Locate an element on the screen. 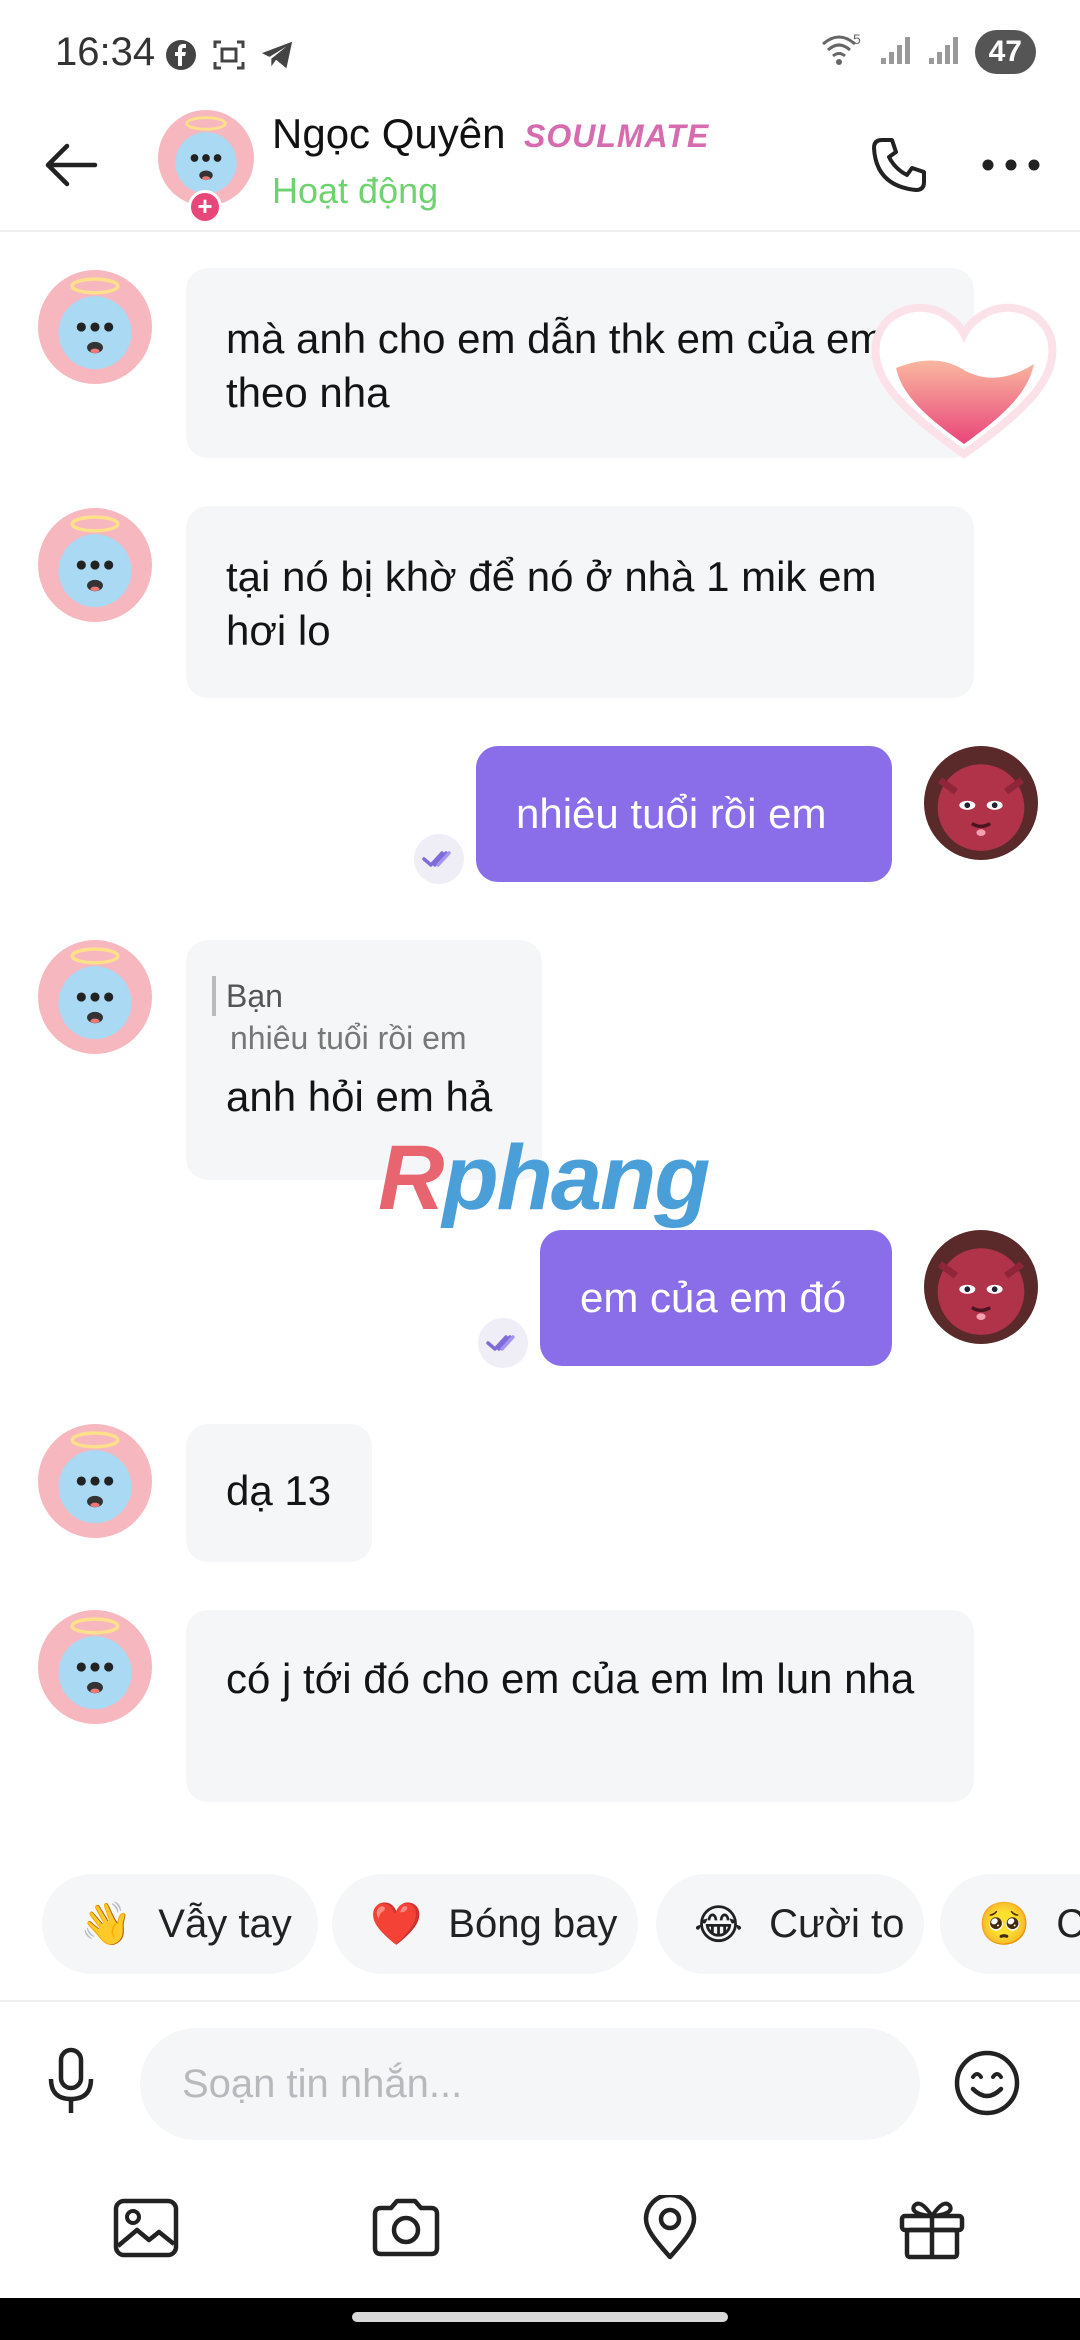 The width and height of the screenshot is (1080, 2340). gift-button is located at coordinates (932, 2228).